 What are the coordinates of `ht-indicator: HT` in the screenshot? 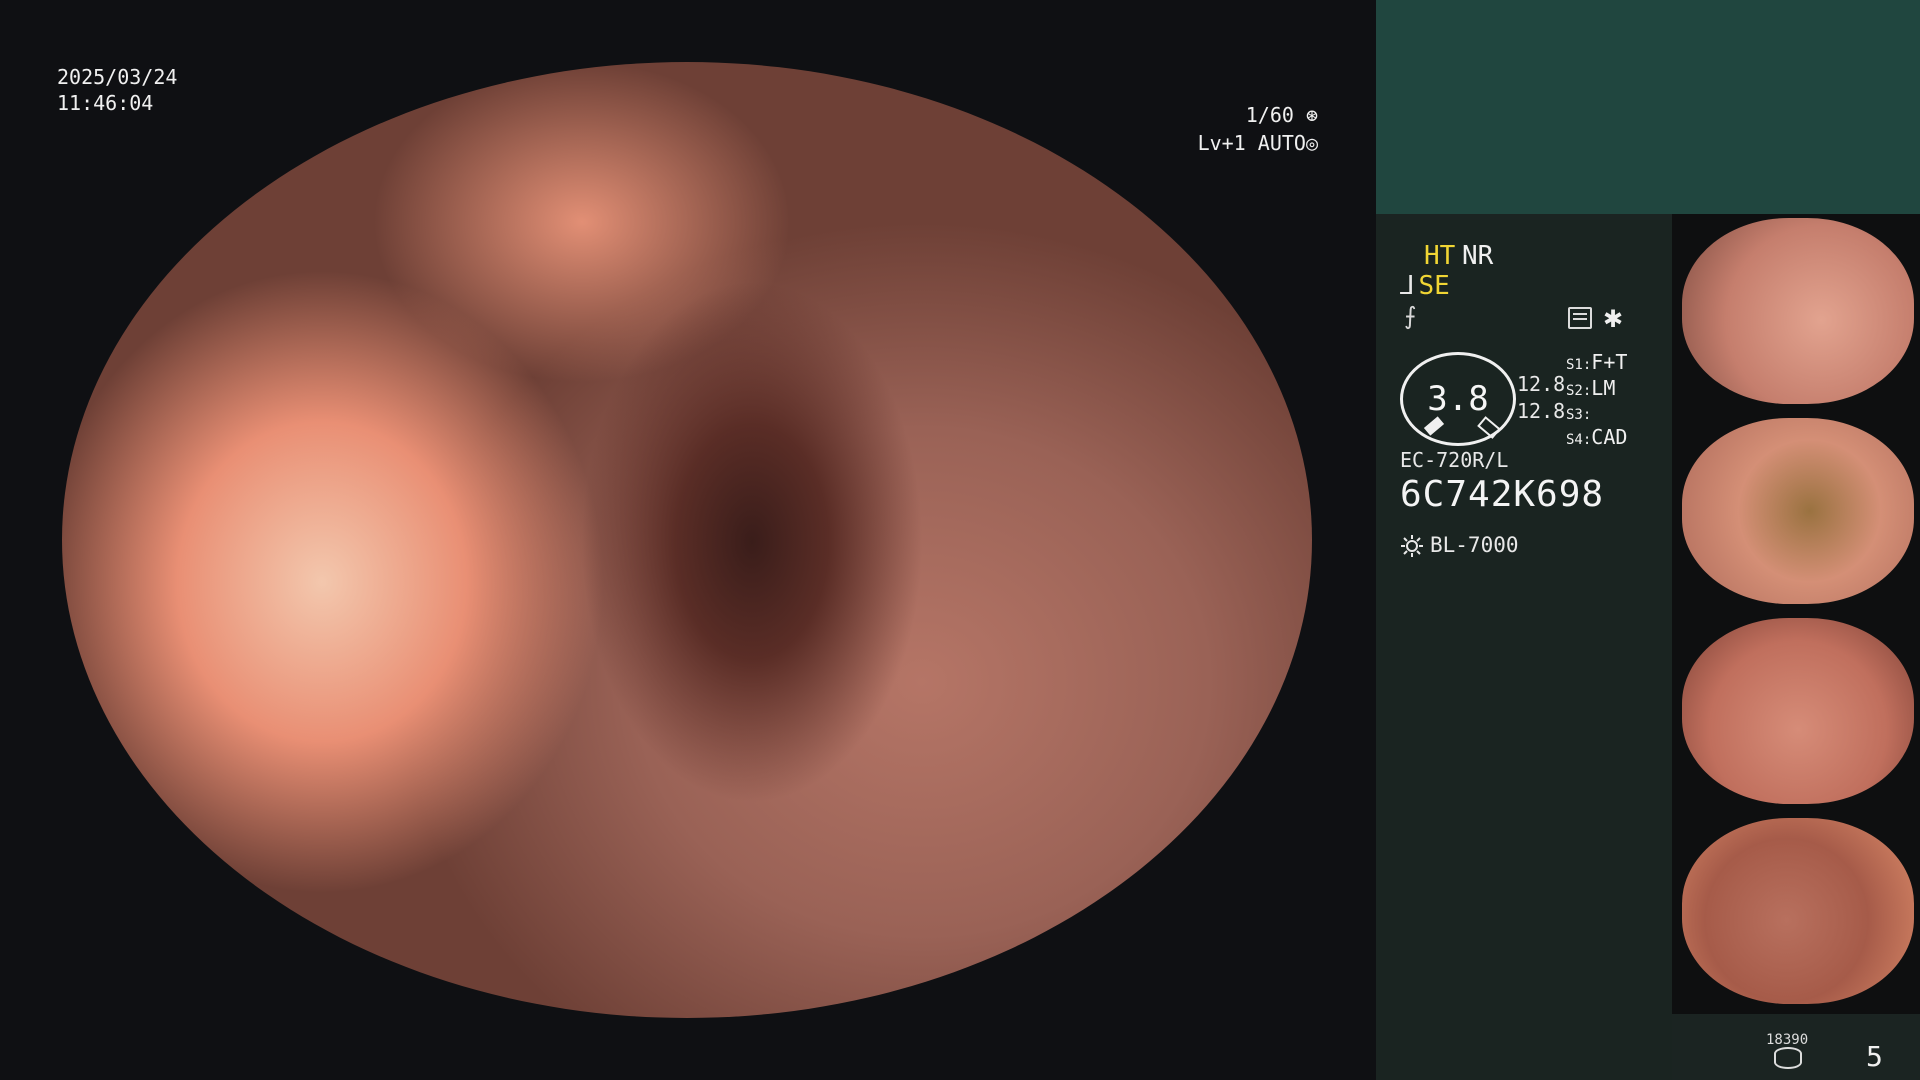 It's located at (1440, 256).